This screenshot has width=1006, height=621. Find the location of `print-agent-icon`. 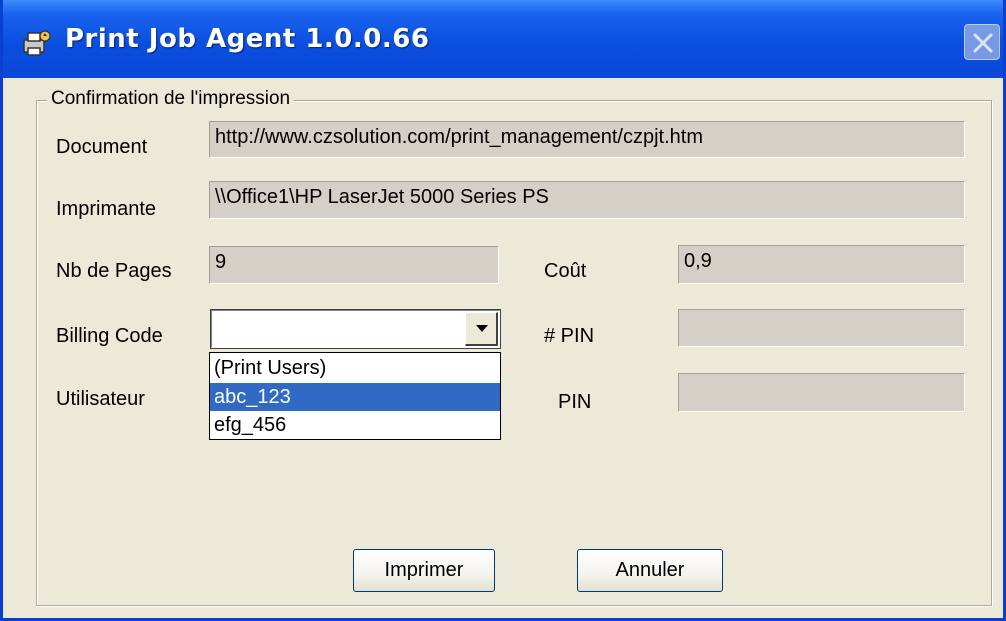

print-agent-icon is located at coordinates (36, 43).